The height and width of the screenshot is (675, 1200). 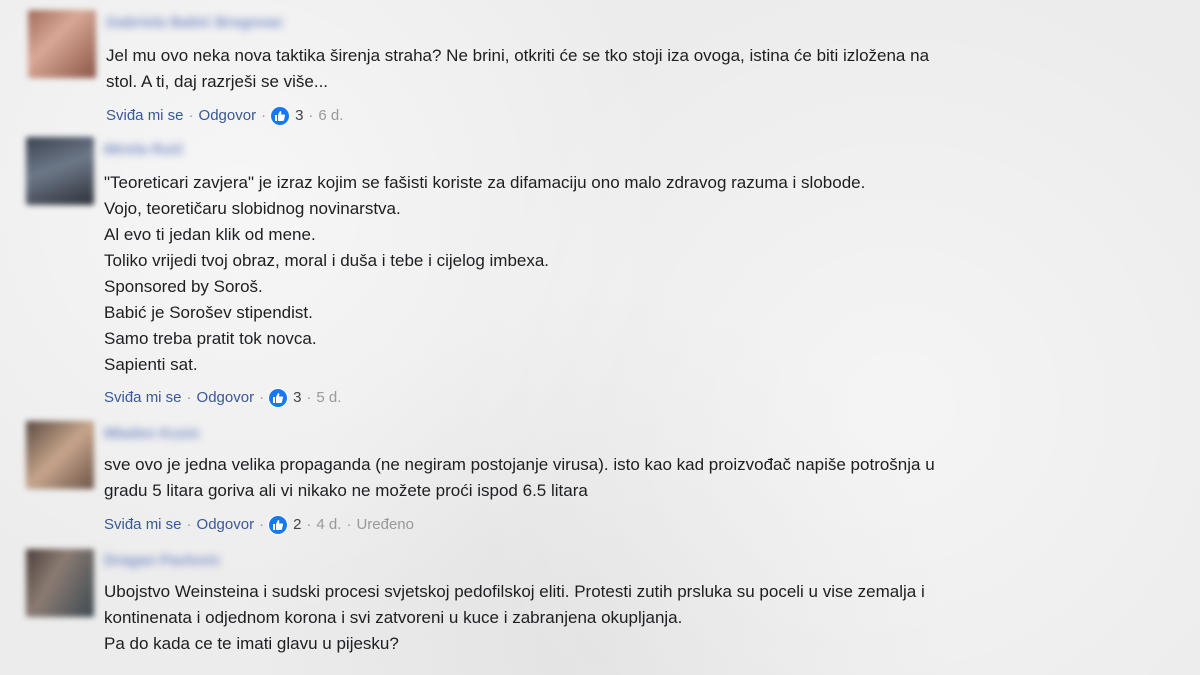 What do you see at coordinates (210, 338) in the screenshot?
I see `comment-line: Samo treba pratit tok novca.` at bounding box center [210, 338].